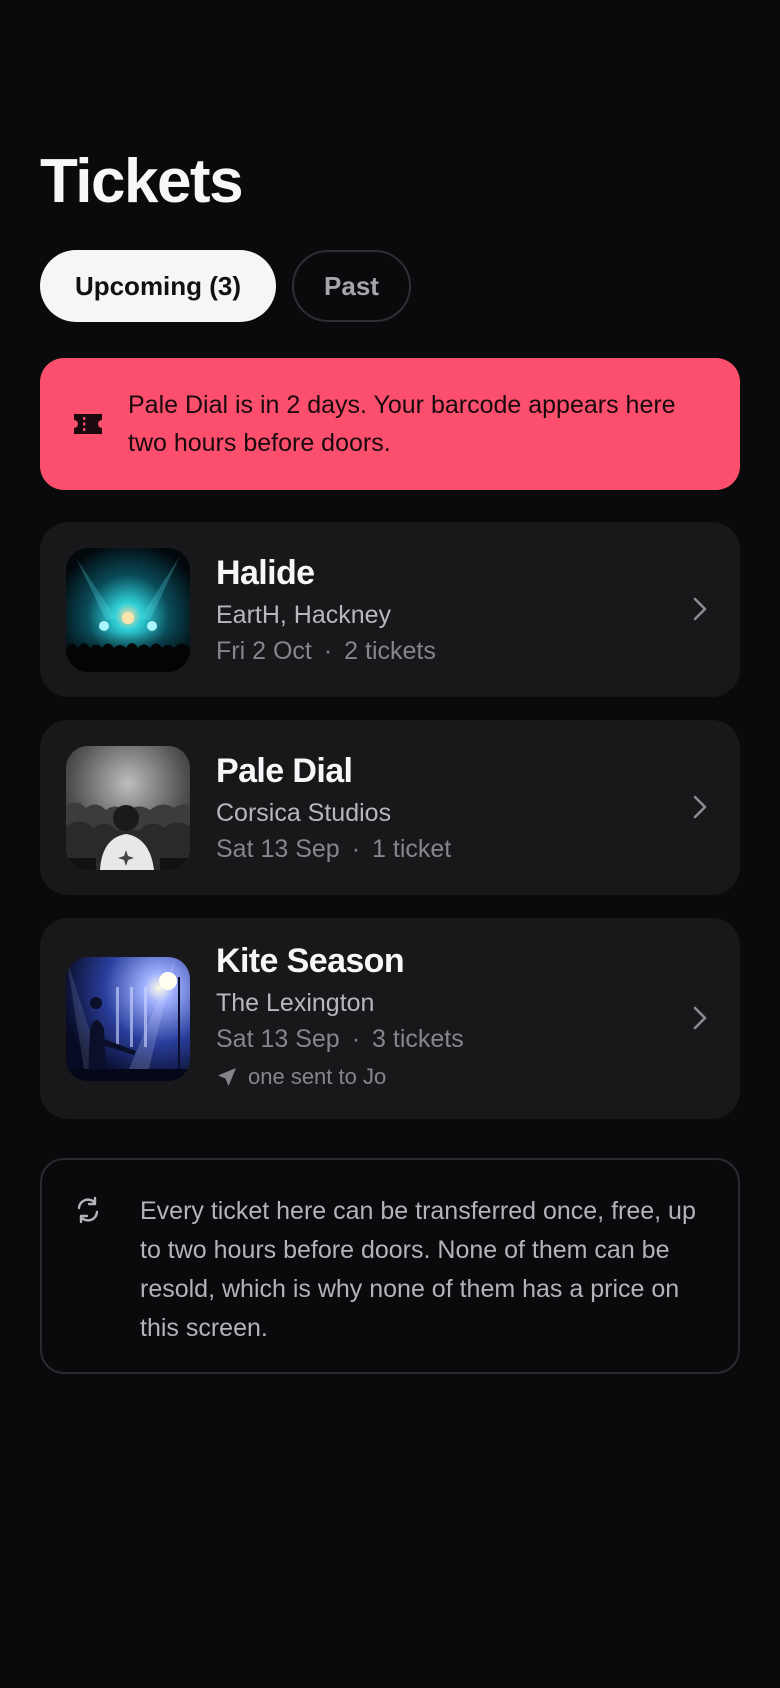 Image resolution: width=780 pixels, height=1688 pixels. Describe the element at coordinates (227, 1077) in the screenshot. I see `send-icon` at that location.